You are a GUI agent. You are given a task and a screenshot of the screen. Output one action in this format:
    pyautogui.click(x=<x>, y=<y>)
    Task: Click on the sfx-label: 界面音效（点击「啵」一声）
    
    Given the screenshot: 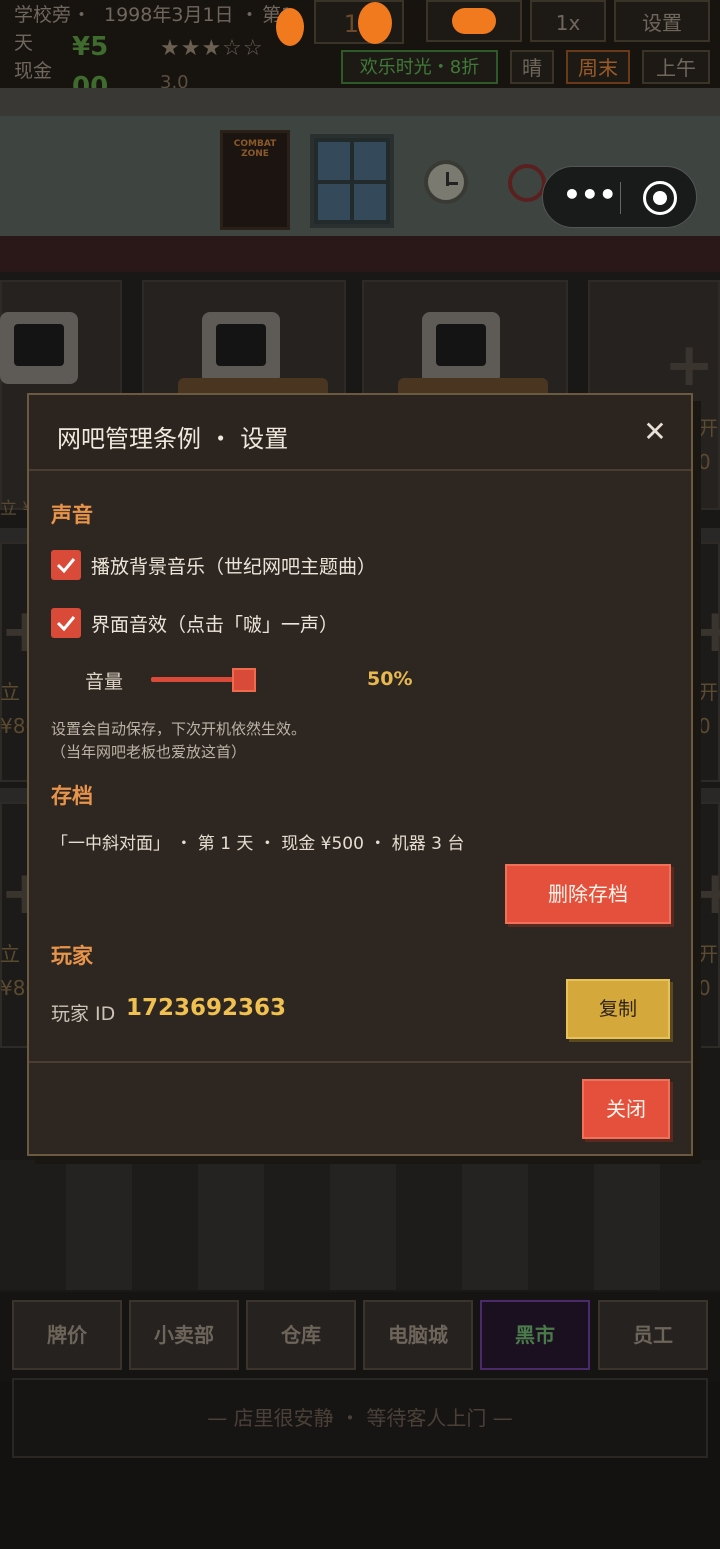 What is the action you would take?
    pyautogui.click(x=215, y=625)
    